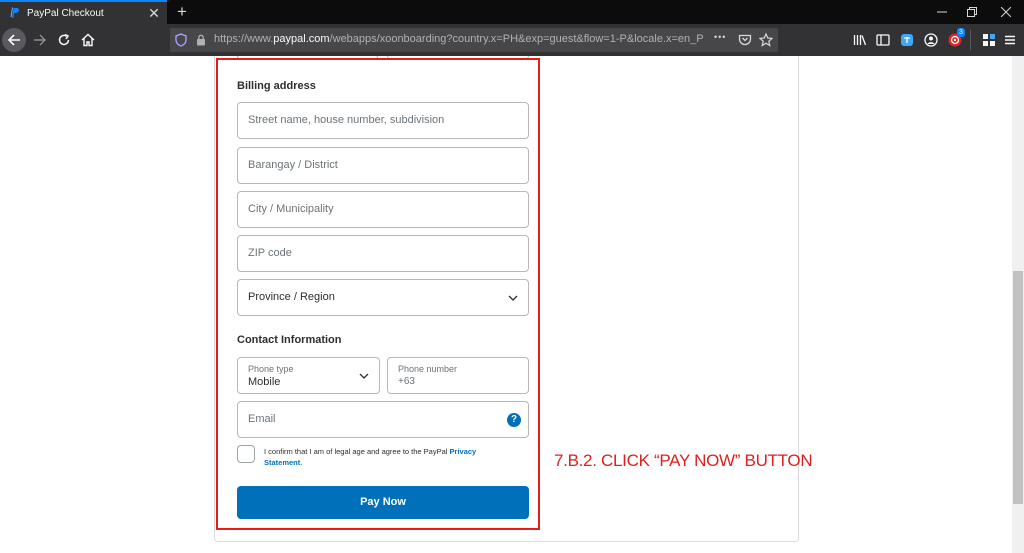  I want to click on library-button, so click(860, 40).